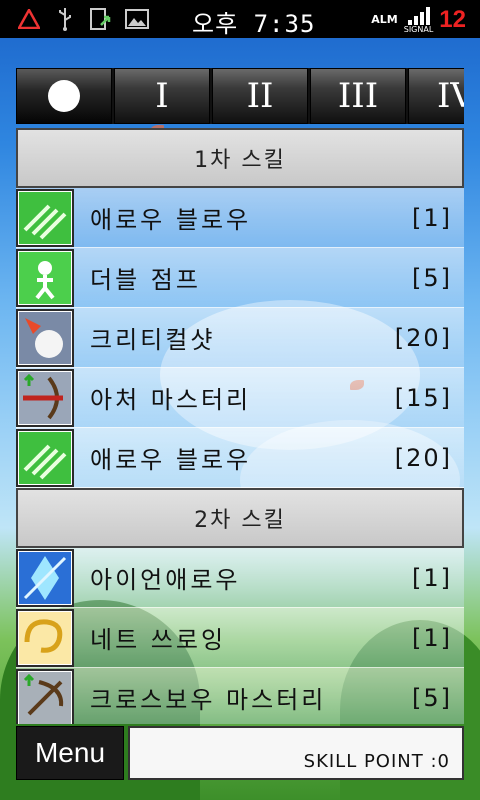  I want to click on usb-icon, so click(65, 19).